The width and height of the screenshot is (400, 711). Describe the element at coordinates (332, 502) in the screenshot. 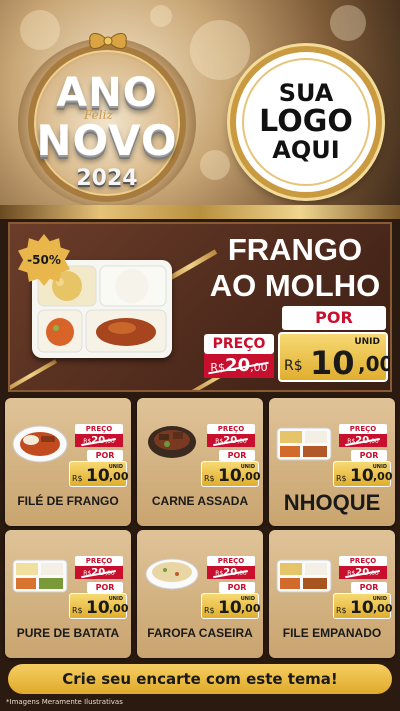

I see `product-name: NHOQUE` at that location.